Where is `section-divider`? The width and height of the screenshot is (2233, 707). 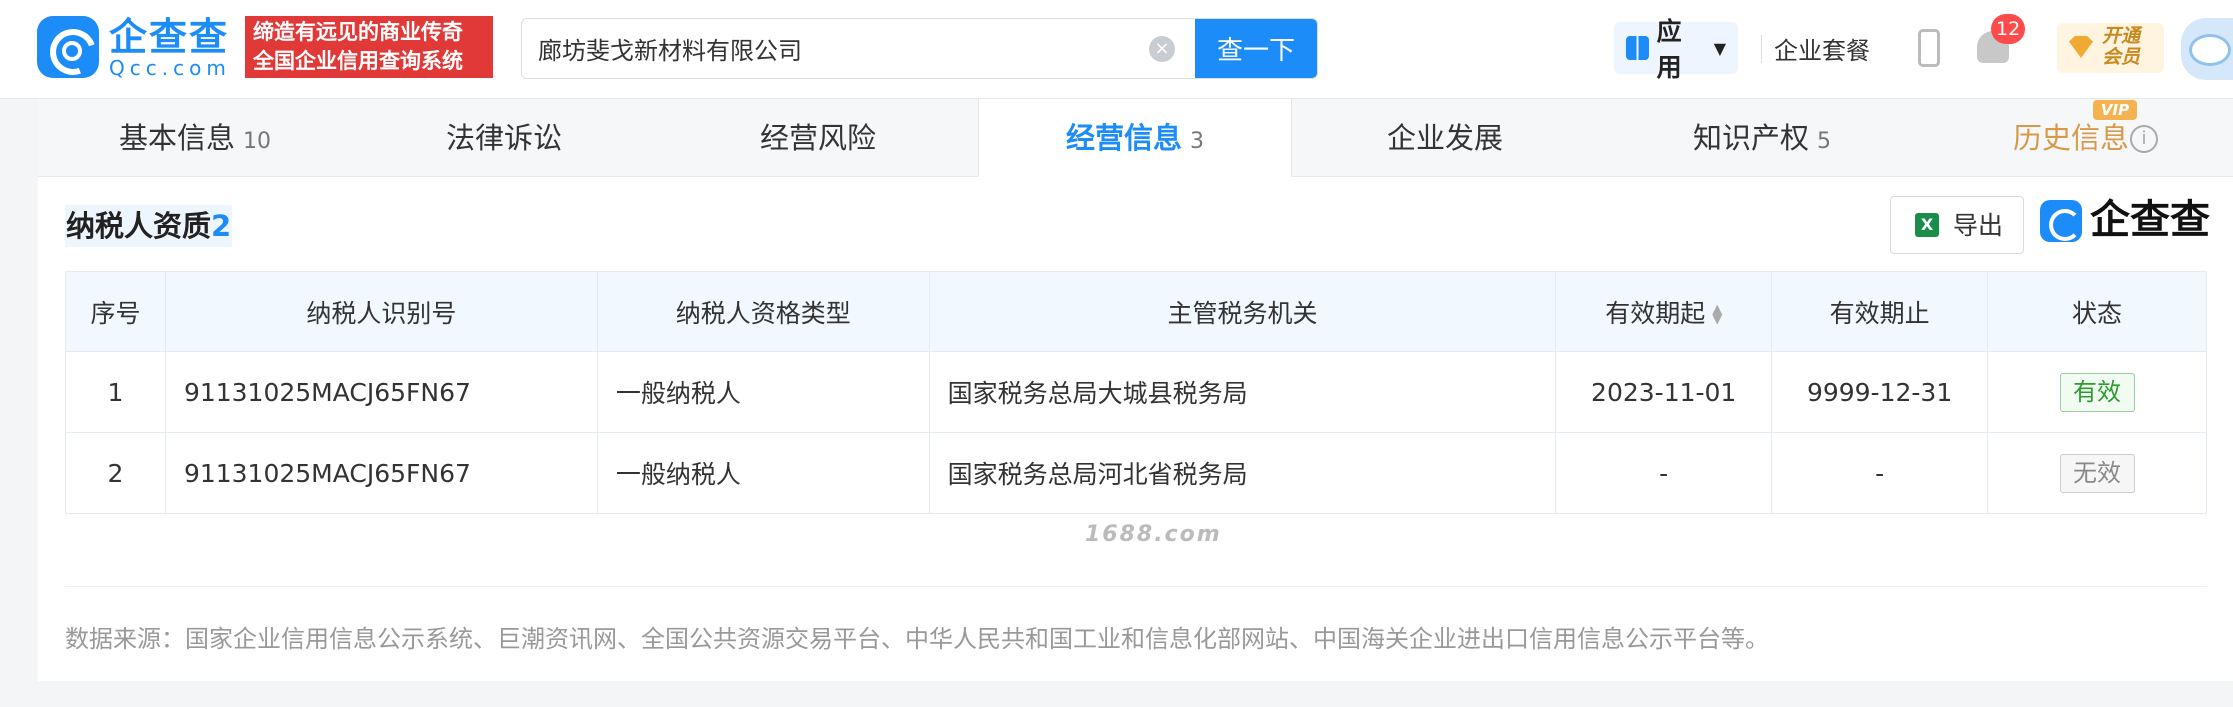
section-divider is located at coordinates (1136, 586).